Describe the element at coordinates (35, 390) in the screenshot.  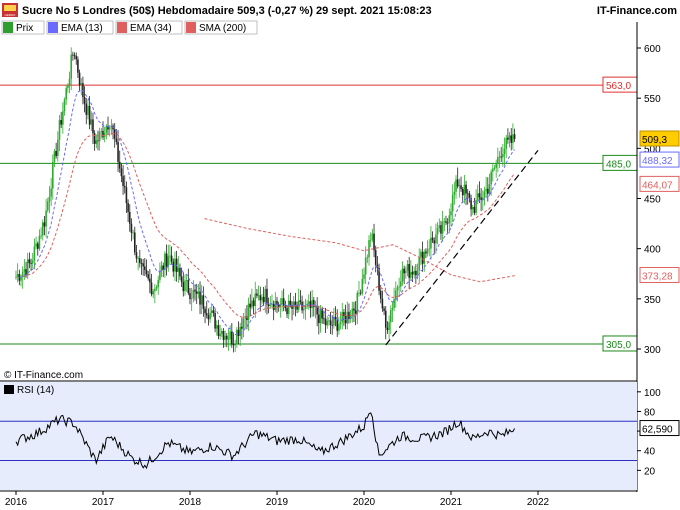
I see `rsi-title: RSI (14)` at that location.